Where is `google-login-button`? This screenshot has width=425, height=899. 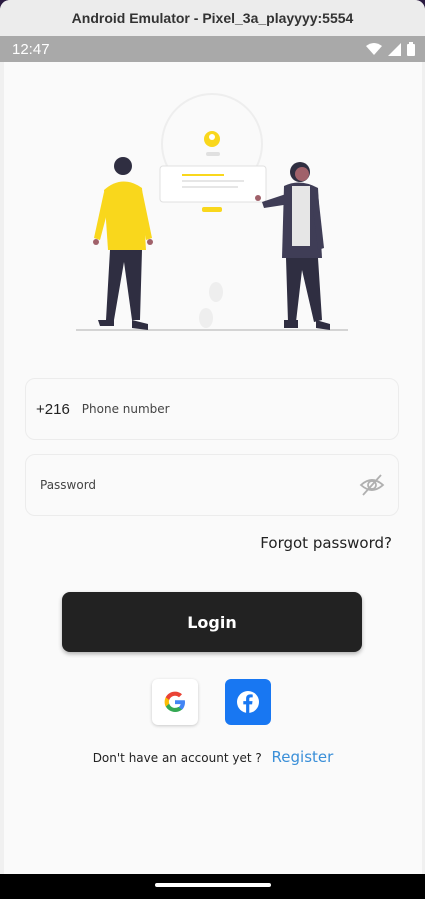
google-login-button is located at coordinates (175, 702).